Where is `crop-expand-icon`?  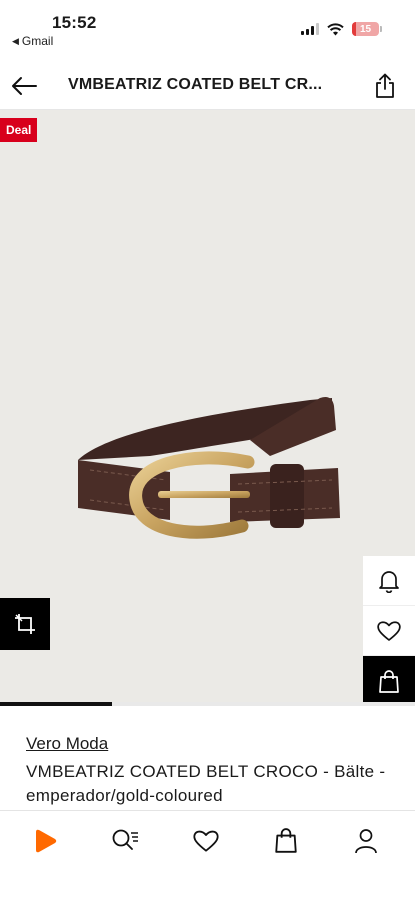
crop-expand-icon is located at coordinates (25, 624).